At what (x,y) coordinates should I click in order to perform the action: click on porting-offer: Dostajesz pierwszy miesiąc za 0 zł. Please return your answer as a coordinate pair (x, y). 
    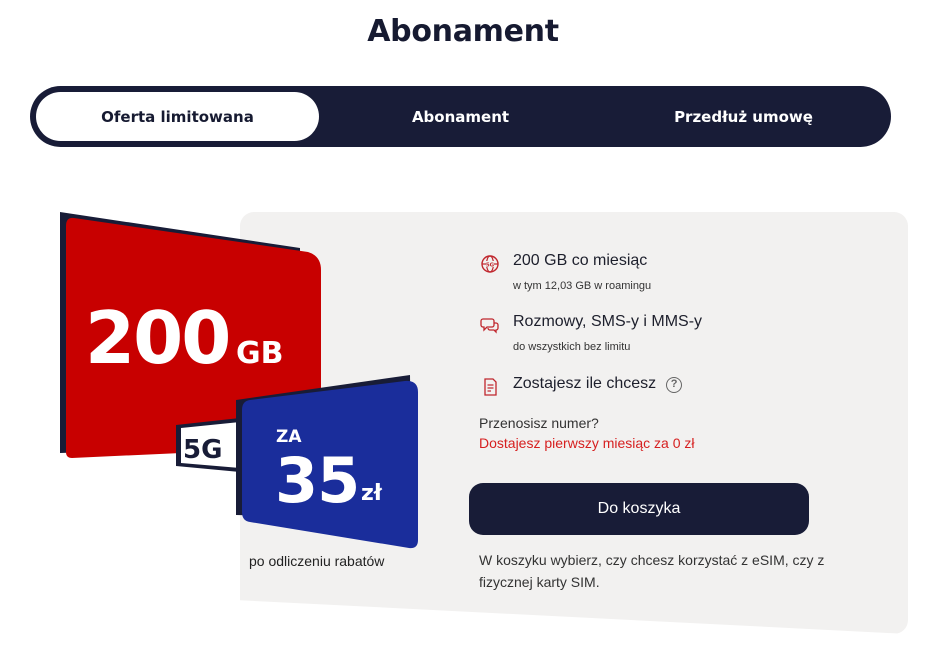
    Looking at the image, I should click on (587, 443).